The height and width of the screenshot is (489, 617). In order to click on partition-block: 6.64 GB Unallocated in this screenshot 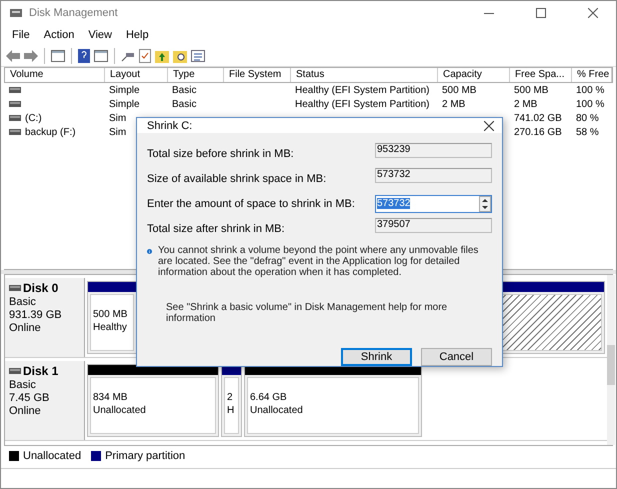, I will do `click(333, 400)`.